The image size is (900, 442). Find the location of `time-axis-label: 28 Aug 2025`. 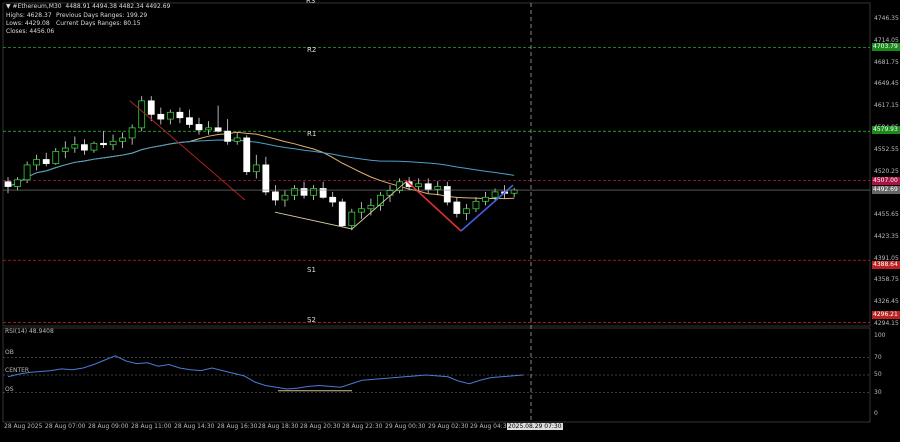

time-axis-label: 28 Aug 2025 is located at coordinates (23, 426).